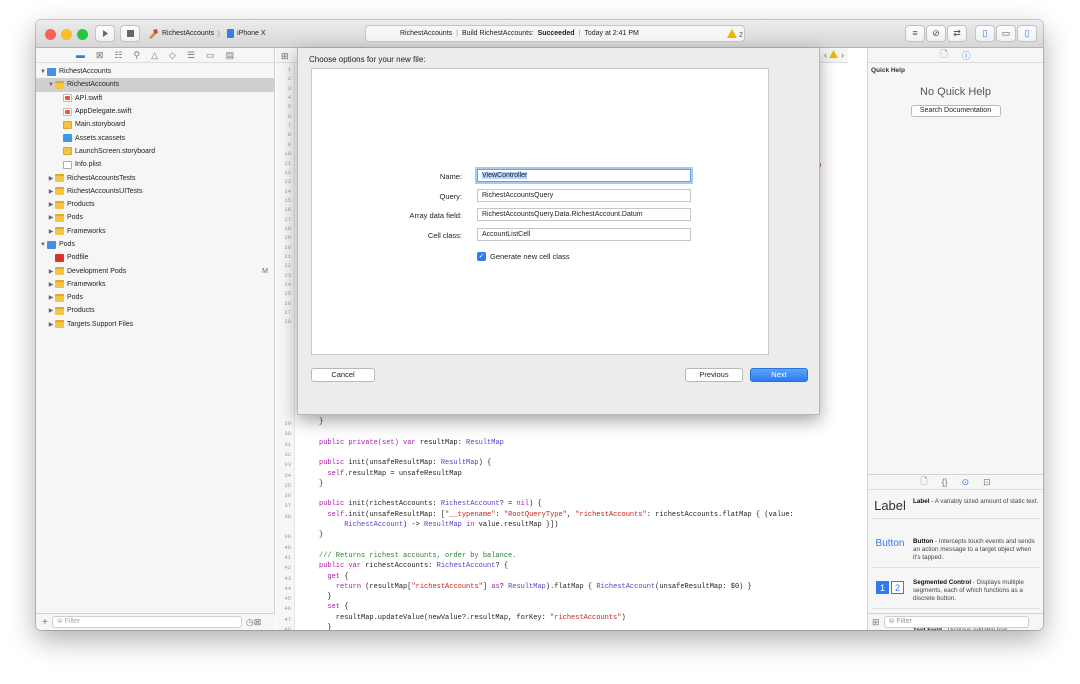  What do you see at coordinates (401, 566) in the screenshot?
I see `code-token: richestAccounts:` at bounding box center [401, 566].